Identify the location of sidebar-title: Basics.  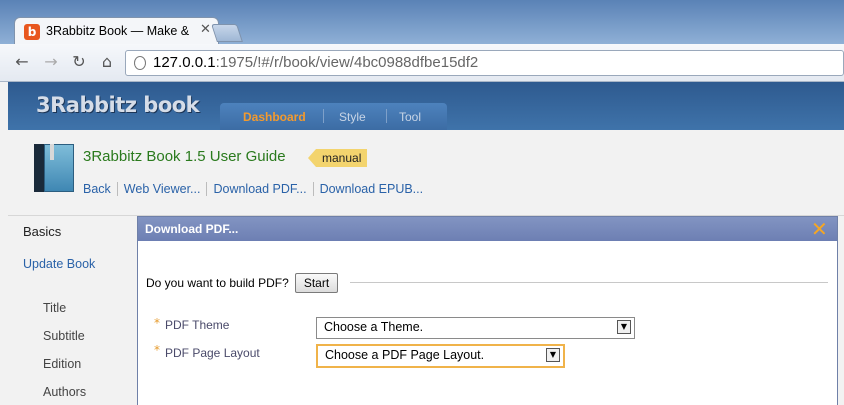
(42, 231).